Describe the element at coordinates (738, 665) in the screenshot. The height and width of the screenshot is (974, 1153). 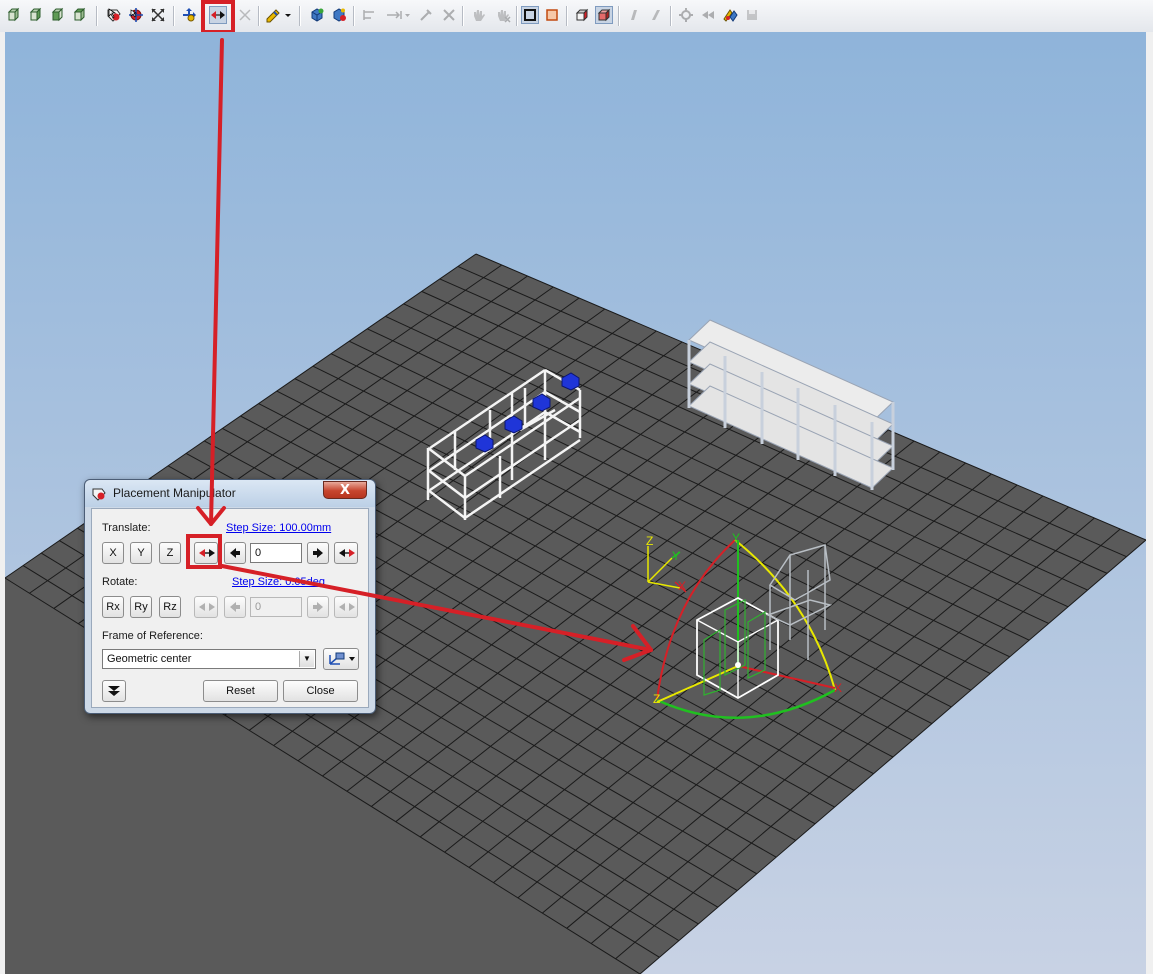
I see `gizmo-center` at that location.